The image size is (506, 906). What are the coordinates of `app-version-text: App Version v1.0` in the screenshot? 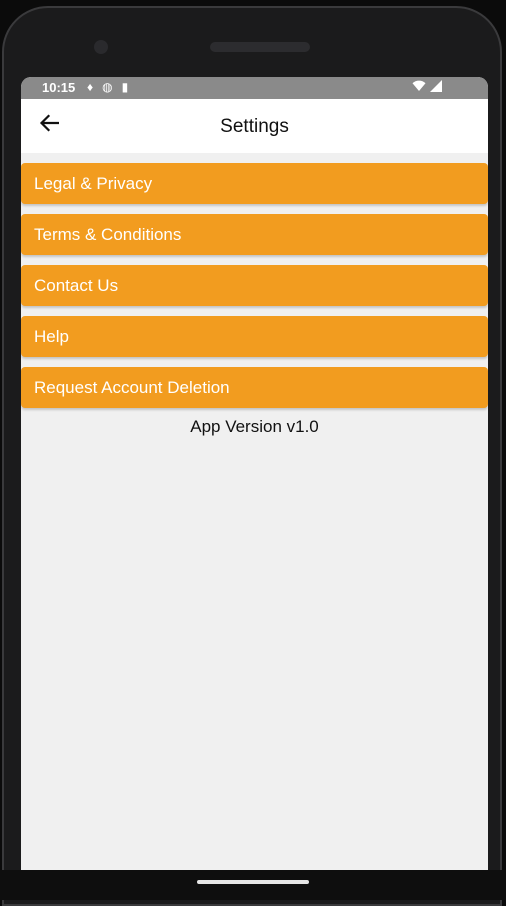 It's located at (254, 426).